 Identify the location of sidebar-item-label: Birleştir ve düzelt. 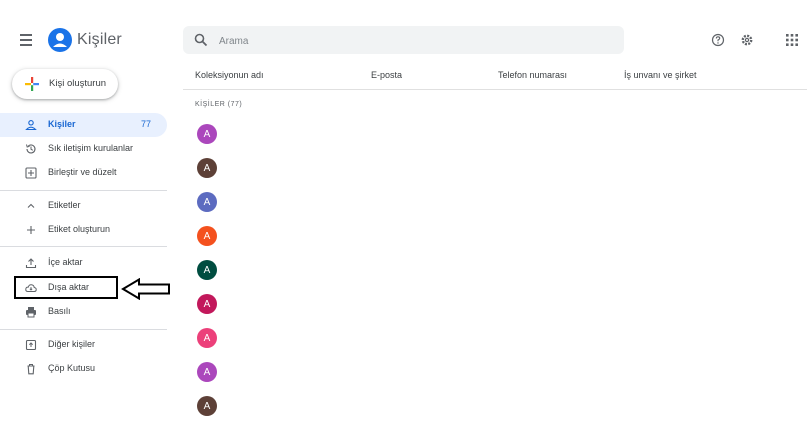
(82, 172).